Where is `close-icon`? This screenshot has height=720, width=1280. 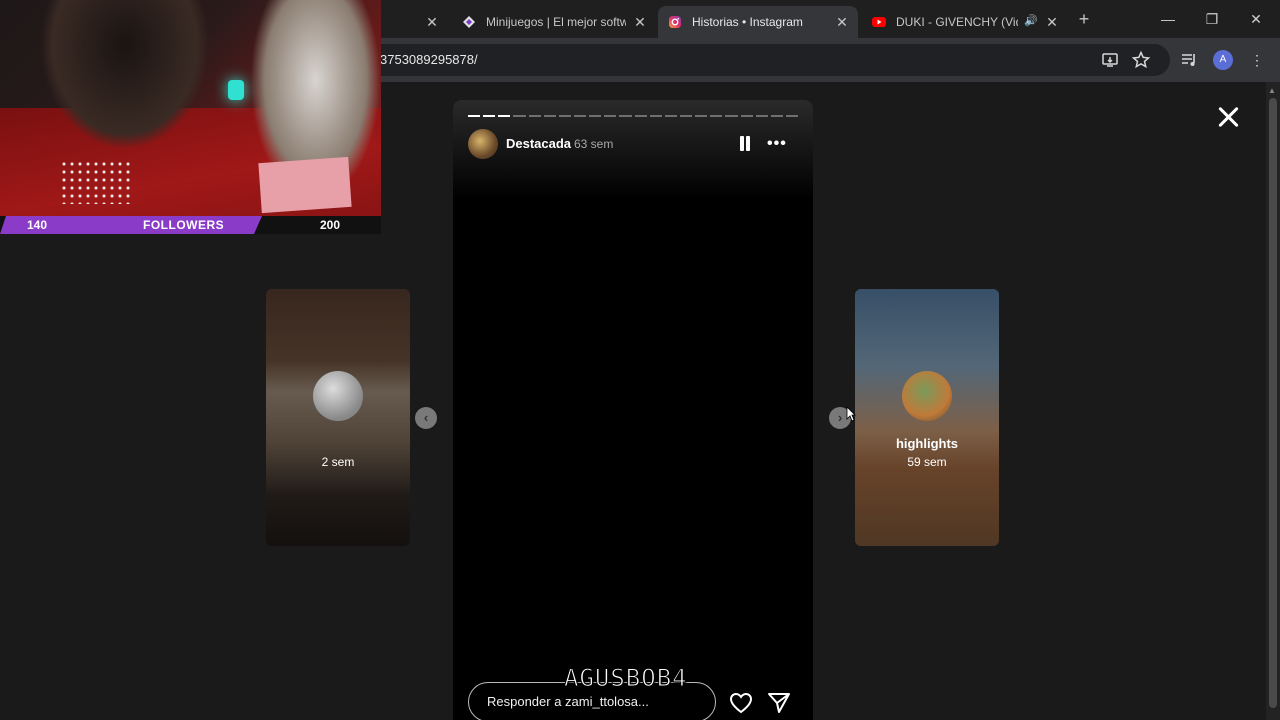 close-icon is located at coordinates (1229, 117).